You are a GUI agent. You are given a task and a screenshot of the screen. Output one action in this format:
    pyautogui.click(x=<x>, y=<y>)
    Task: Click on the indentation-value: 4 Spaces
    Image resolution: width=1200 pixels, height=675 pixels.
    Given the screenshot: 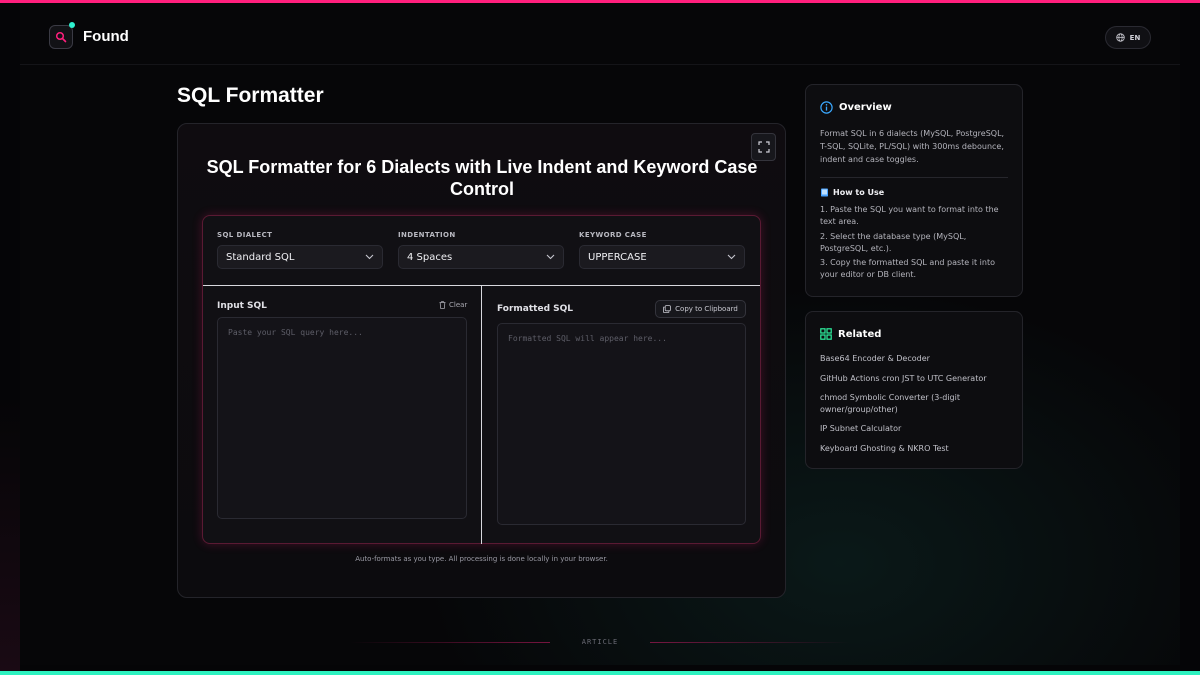 What is the action you would take?
    pyautogui.click(x=430, y=257)
    